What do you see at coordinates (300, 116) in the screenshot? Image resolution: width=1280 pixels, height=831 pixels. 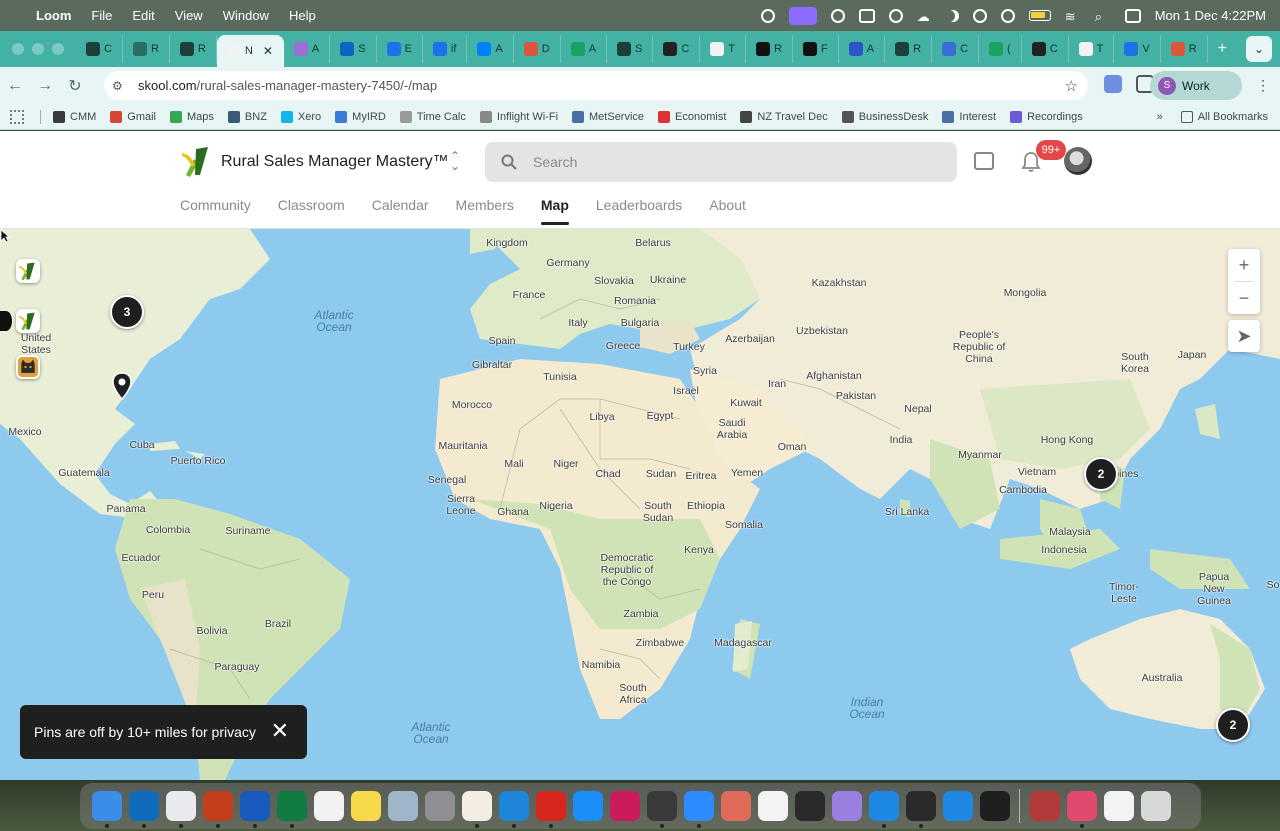 I see `bookmark-item: Xero` at bounding box center [300, 116].